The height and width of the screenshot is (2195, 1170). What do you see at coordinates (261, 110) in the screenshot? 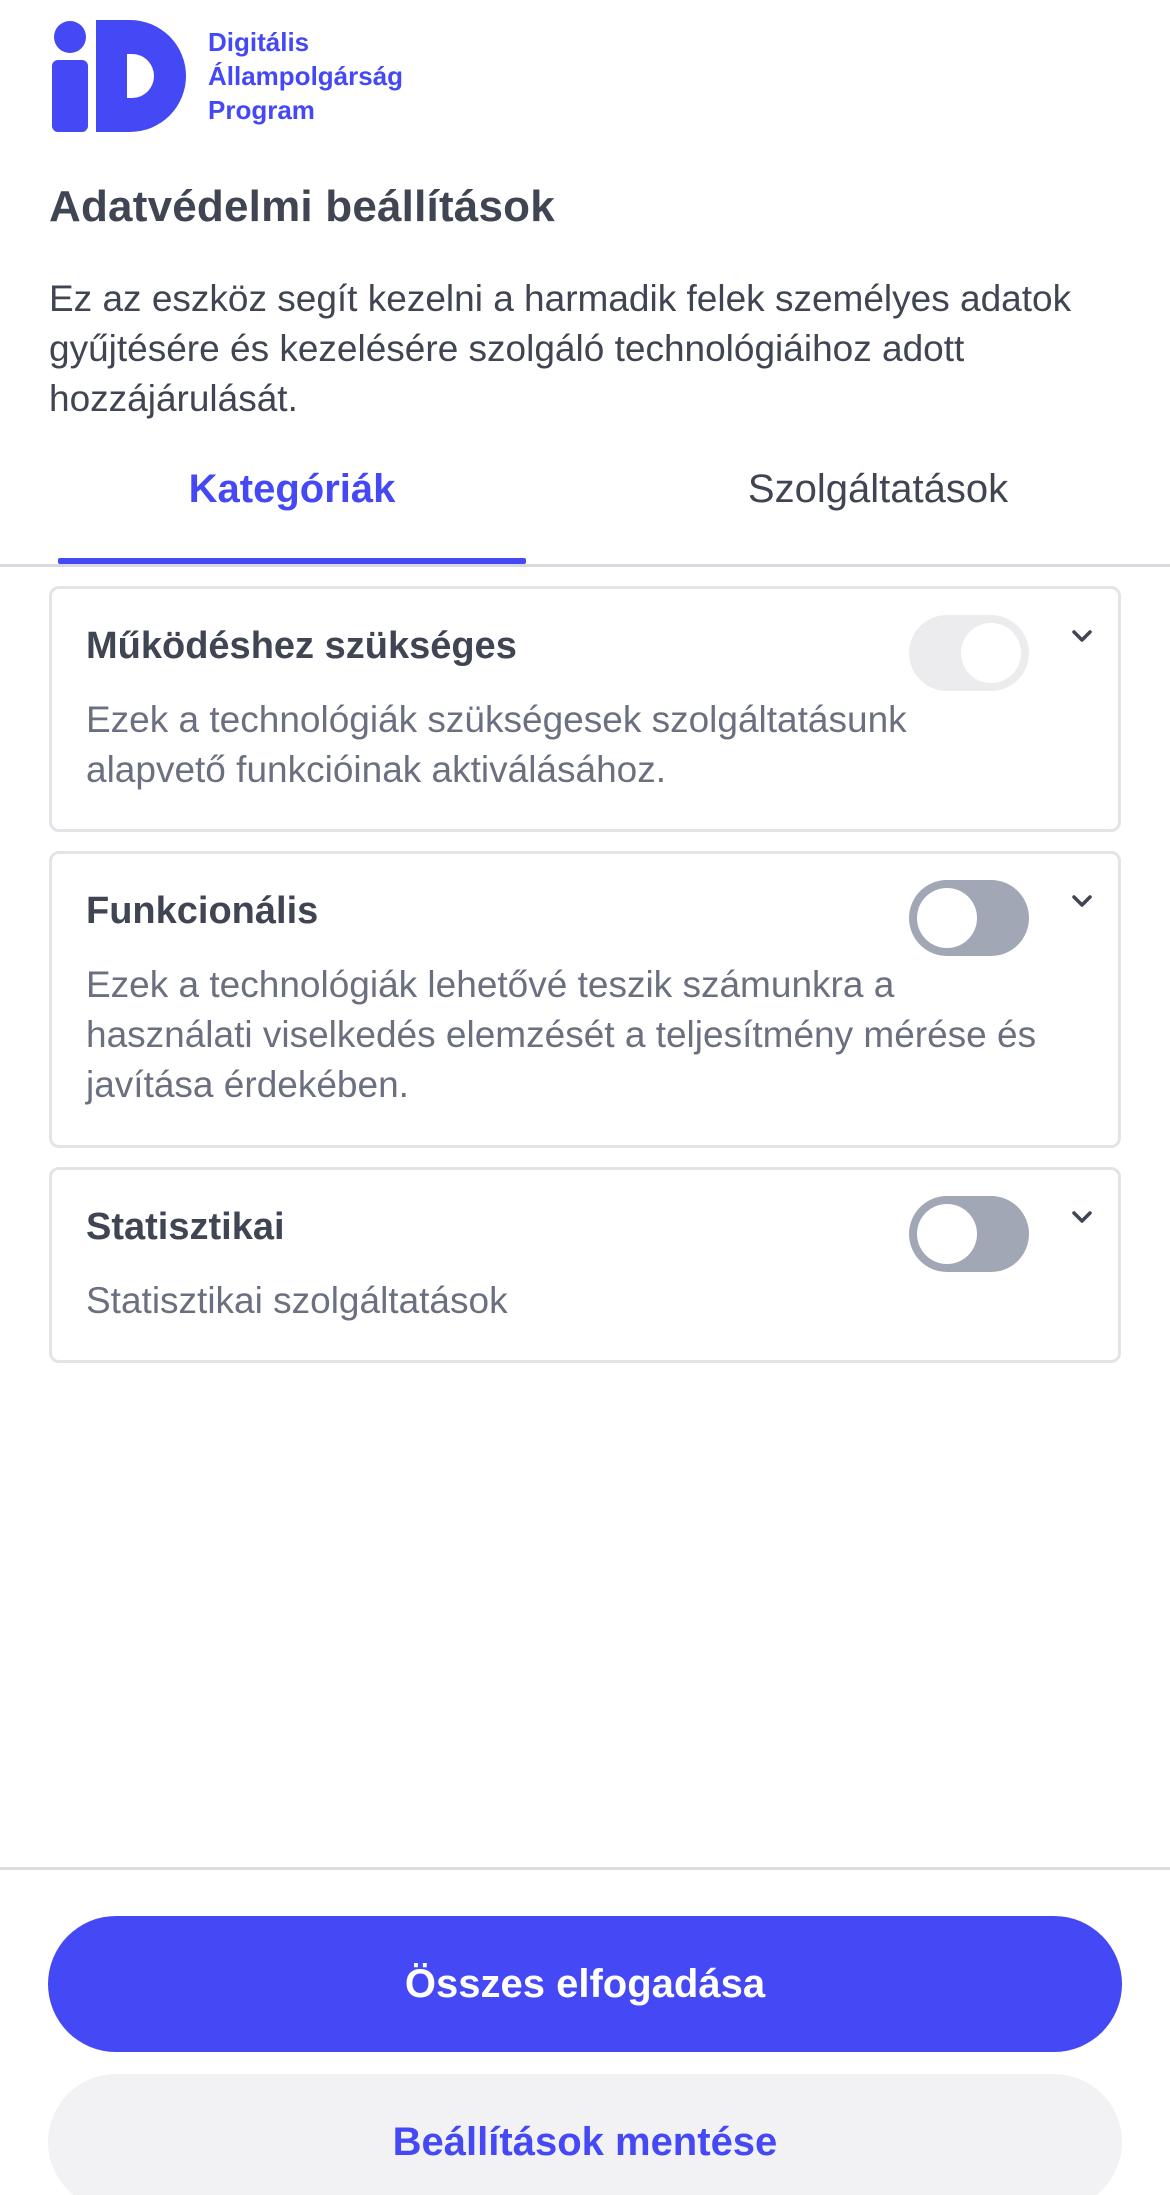
I see `logo-line-3: Program` at bounding box center [261, 110].